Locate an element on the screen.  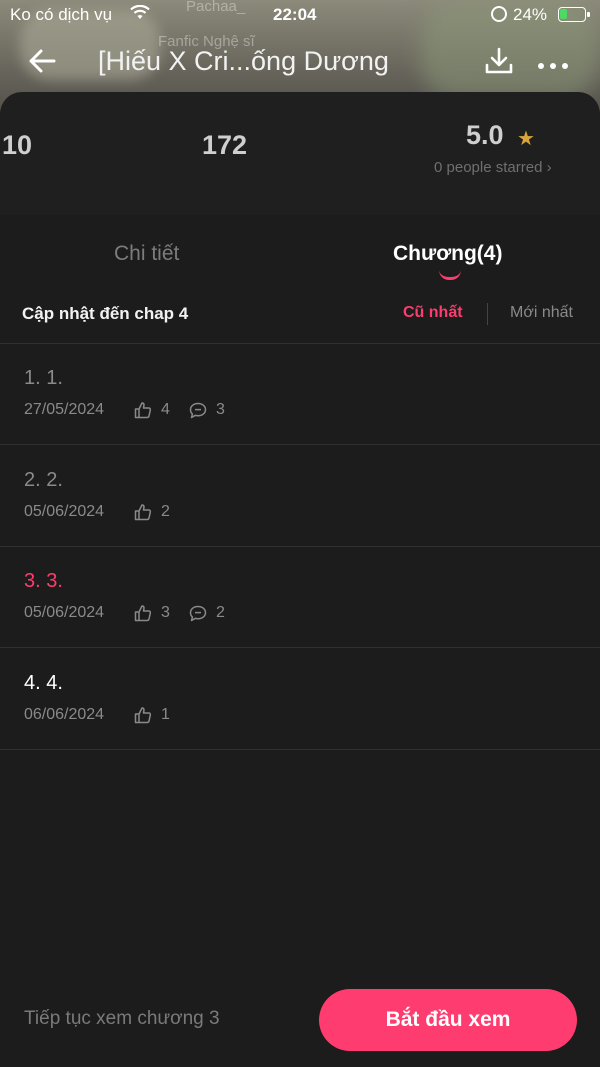
story-title: [Hiếu X Cri...ống Dương is located at coordinates (243, 61).